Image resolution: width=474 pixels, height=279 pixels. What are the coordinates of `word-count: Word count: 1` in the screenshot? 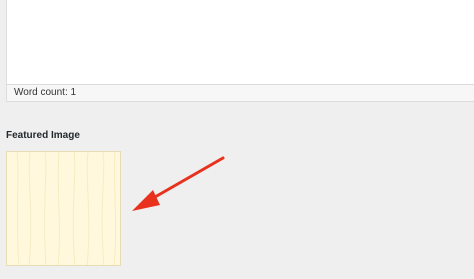 It's located at (45, 92).